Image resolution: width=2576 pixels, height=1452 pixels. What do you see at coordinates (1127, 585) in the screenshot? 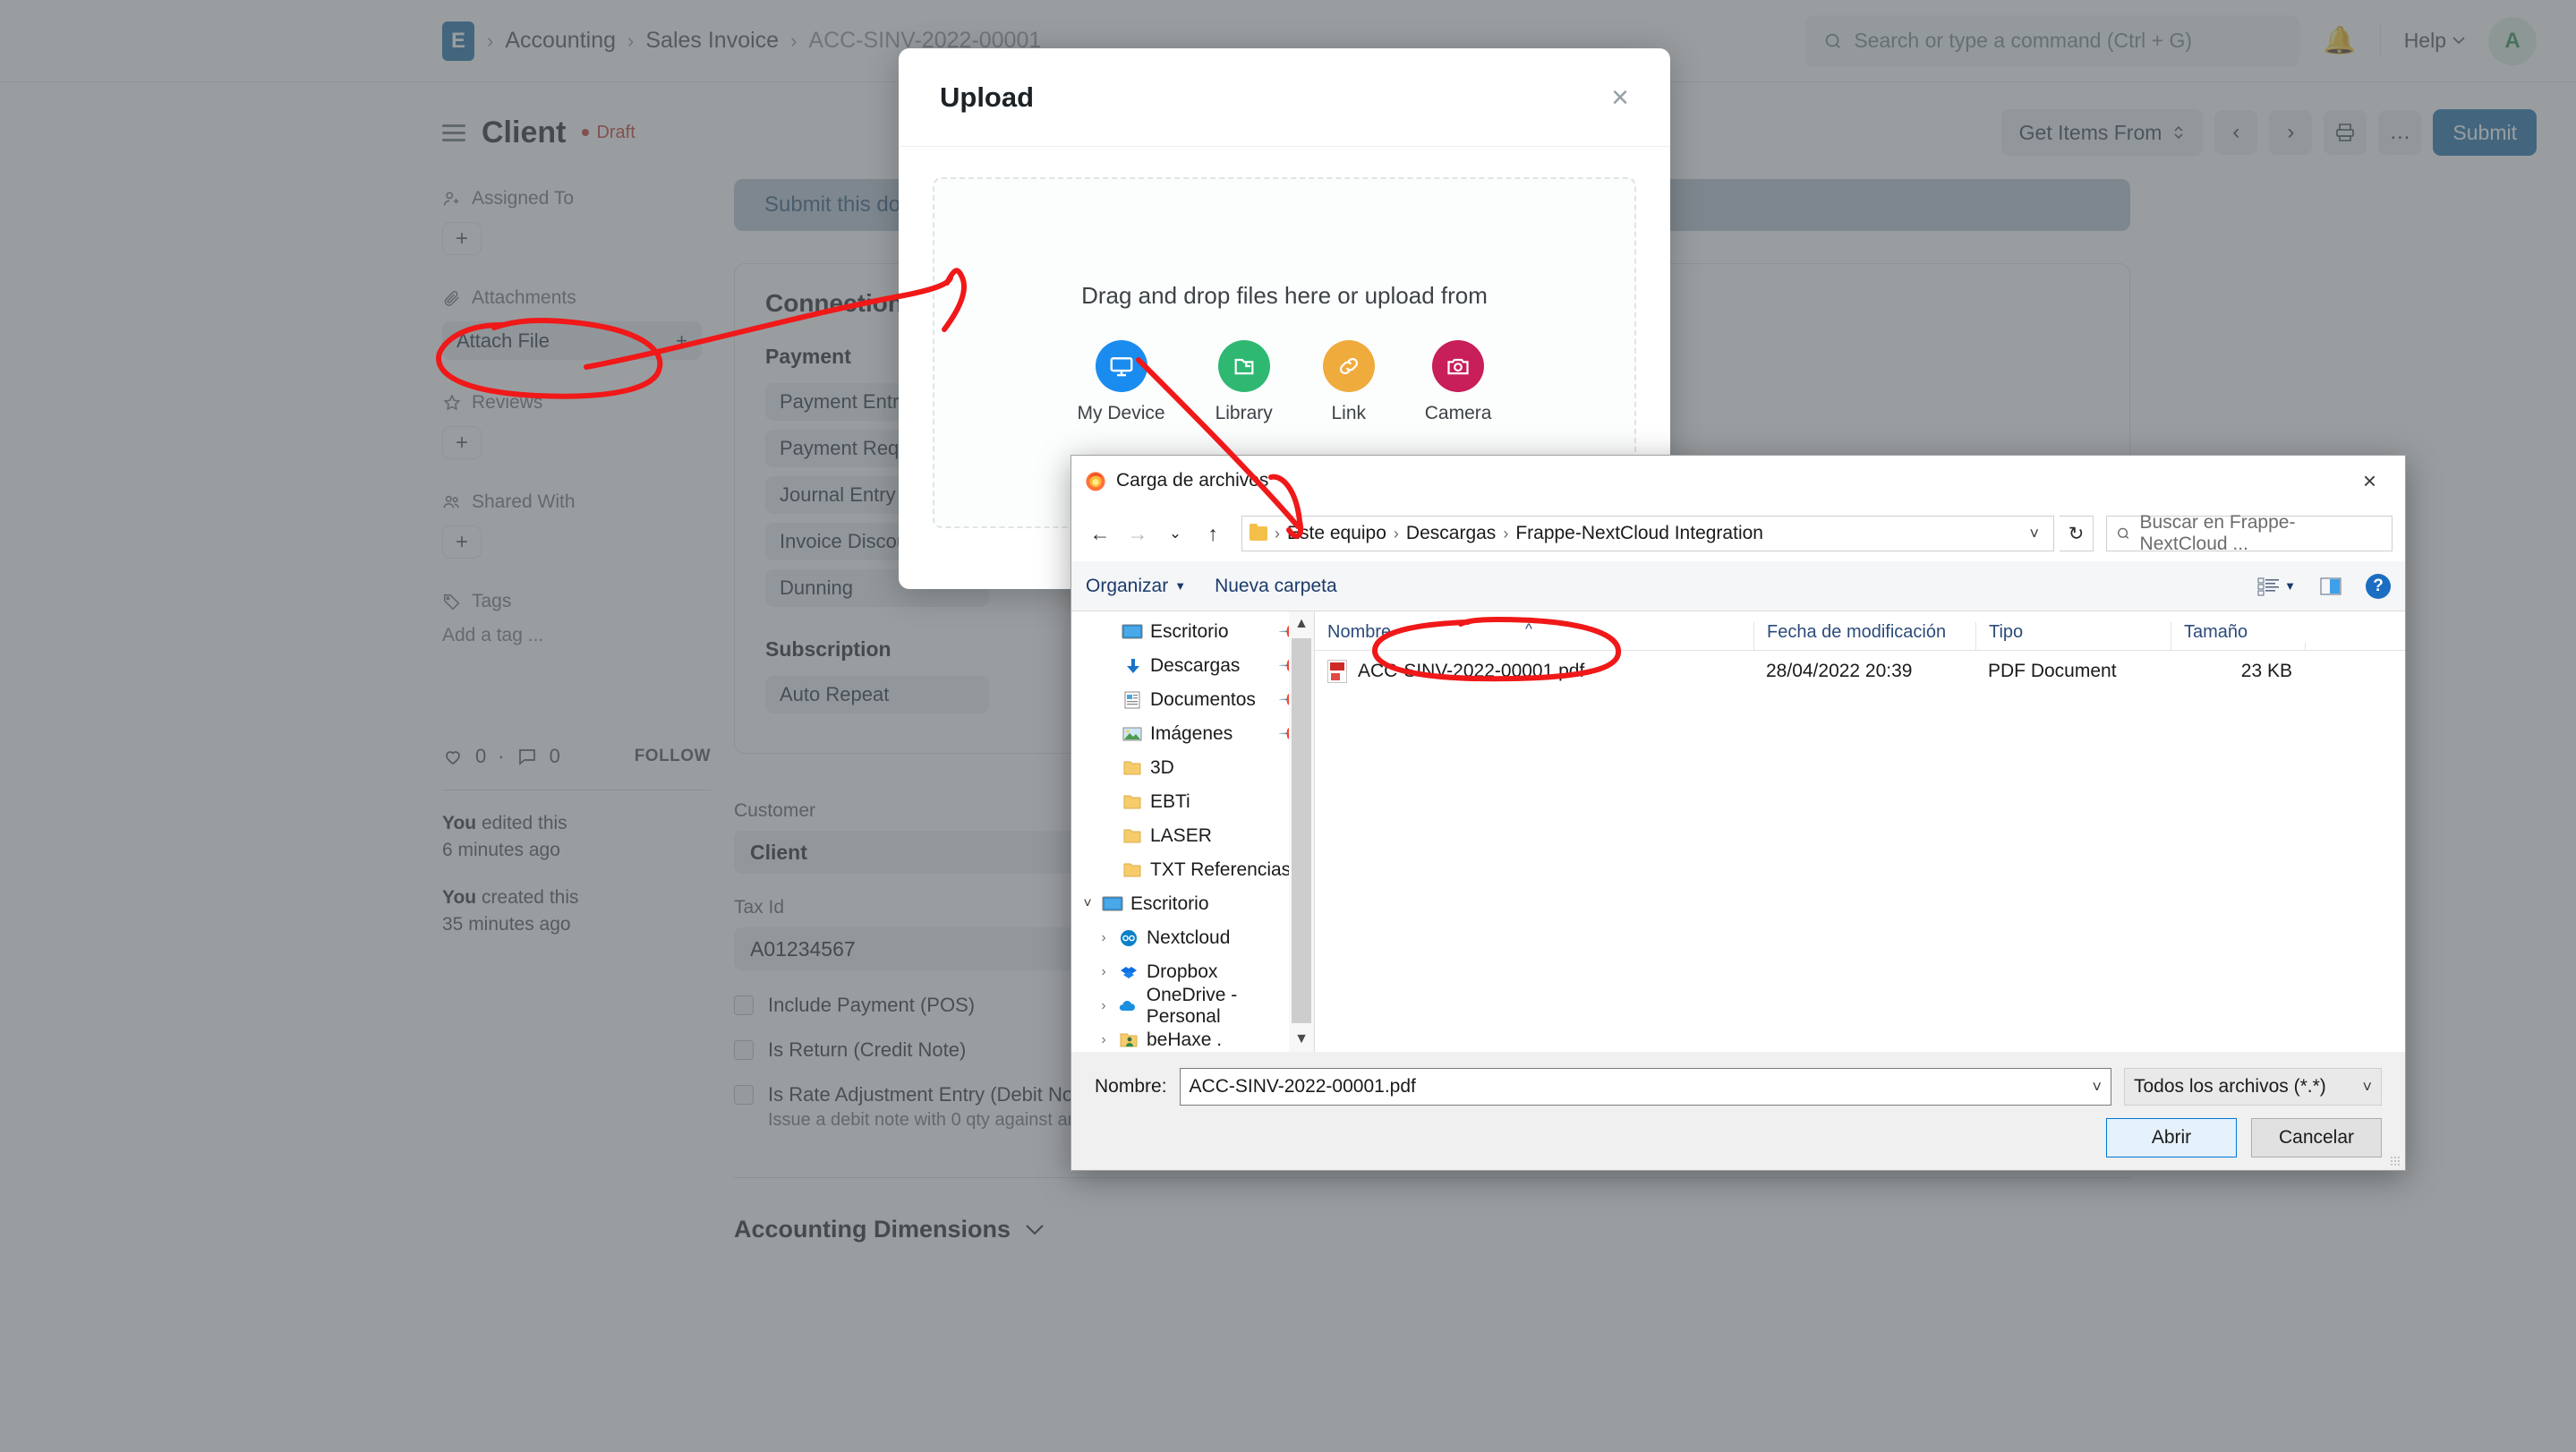
I see `organize-label: Organizar` at bounding box center [1127, 585].